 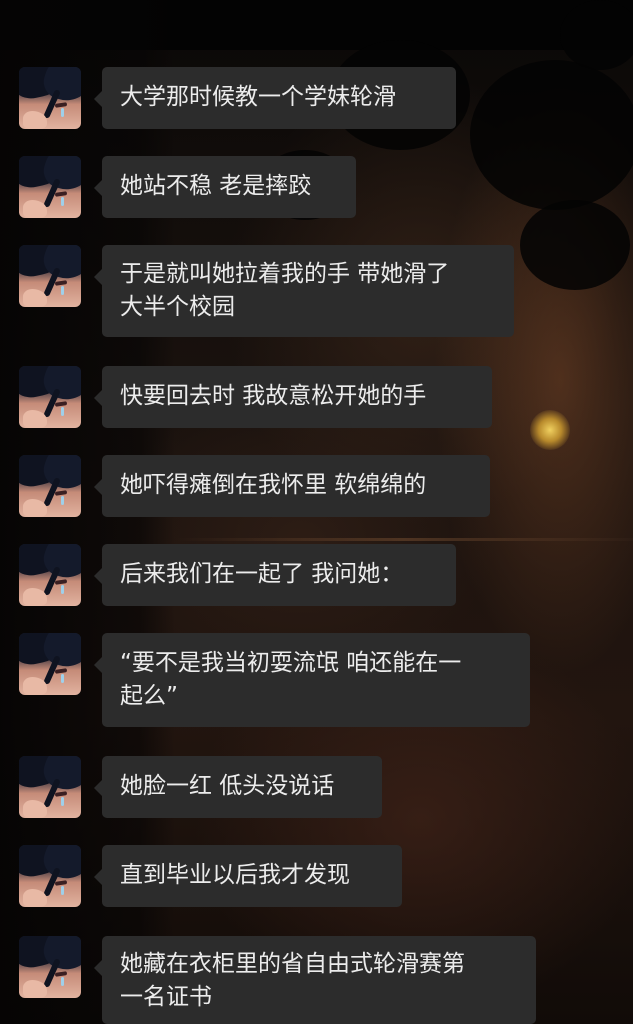 What do you see at coordinates (275, 575) in the screenshot?
I see `message-bubble: 后来我们在一起了 我问她：` at bounding box center [275, 575].